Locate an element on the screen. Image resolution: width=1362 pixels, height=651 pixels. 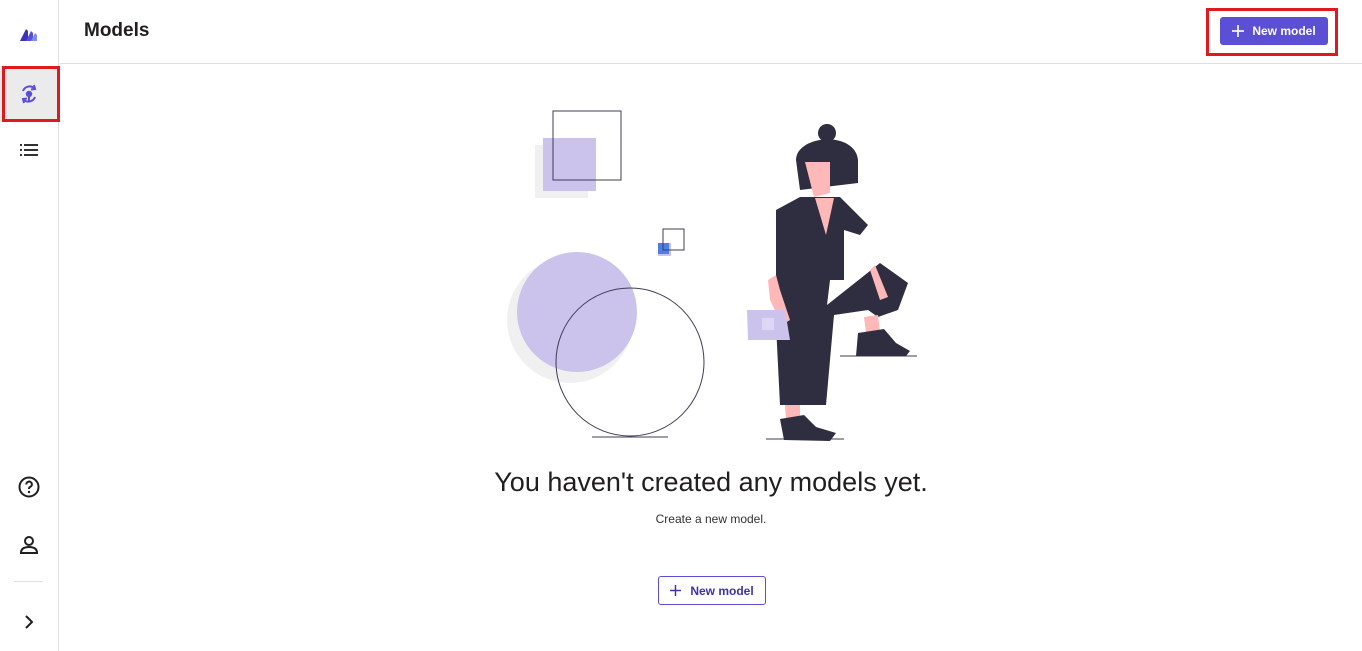
account-button is located at coordinates (29, 545).